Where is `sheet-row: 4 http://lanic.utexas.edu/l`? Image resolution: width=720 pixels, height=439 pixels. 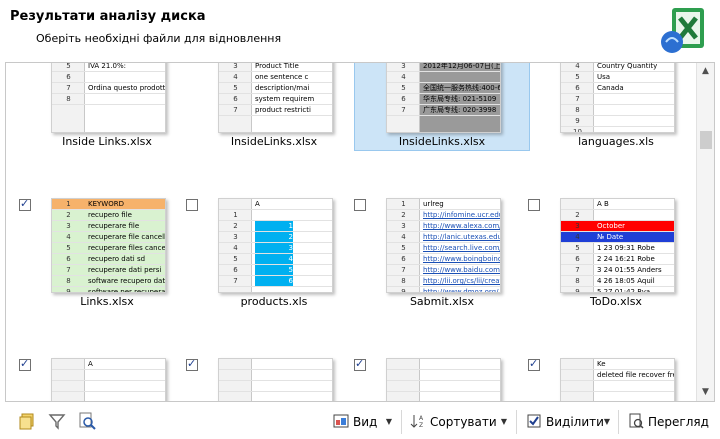 sheet-row: 4 http://lanic.utexas.edu/l is located at coordinates (443, 237).